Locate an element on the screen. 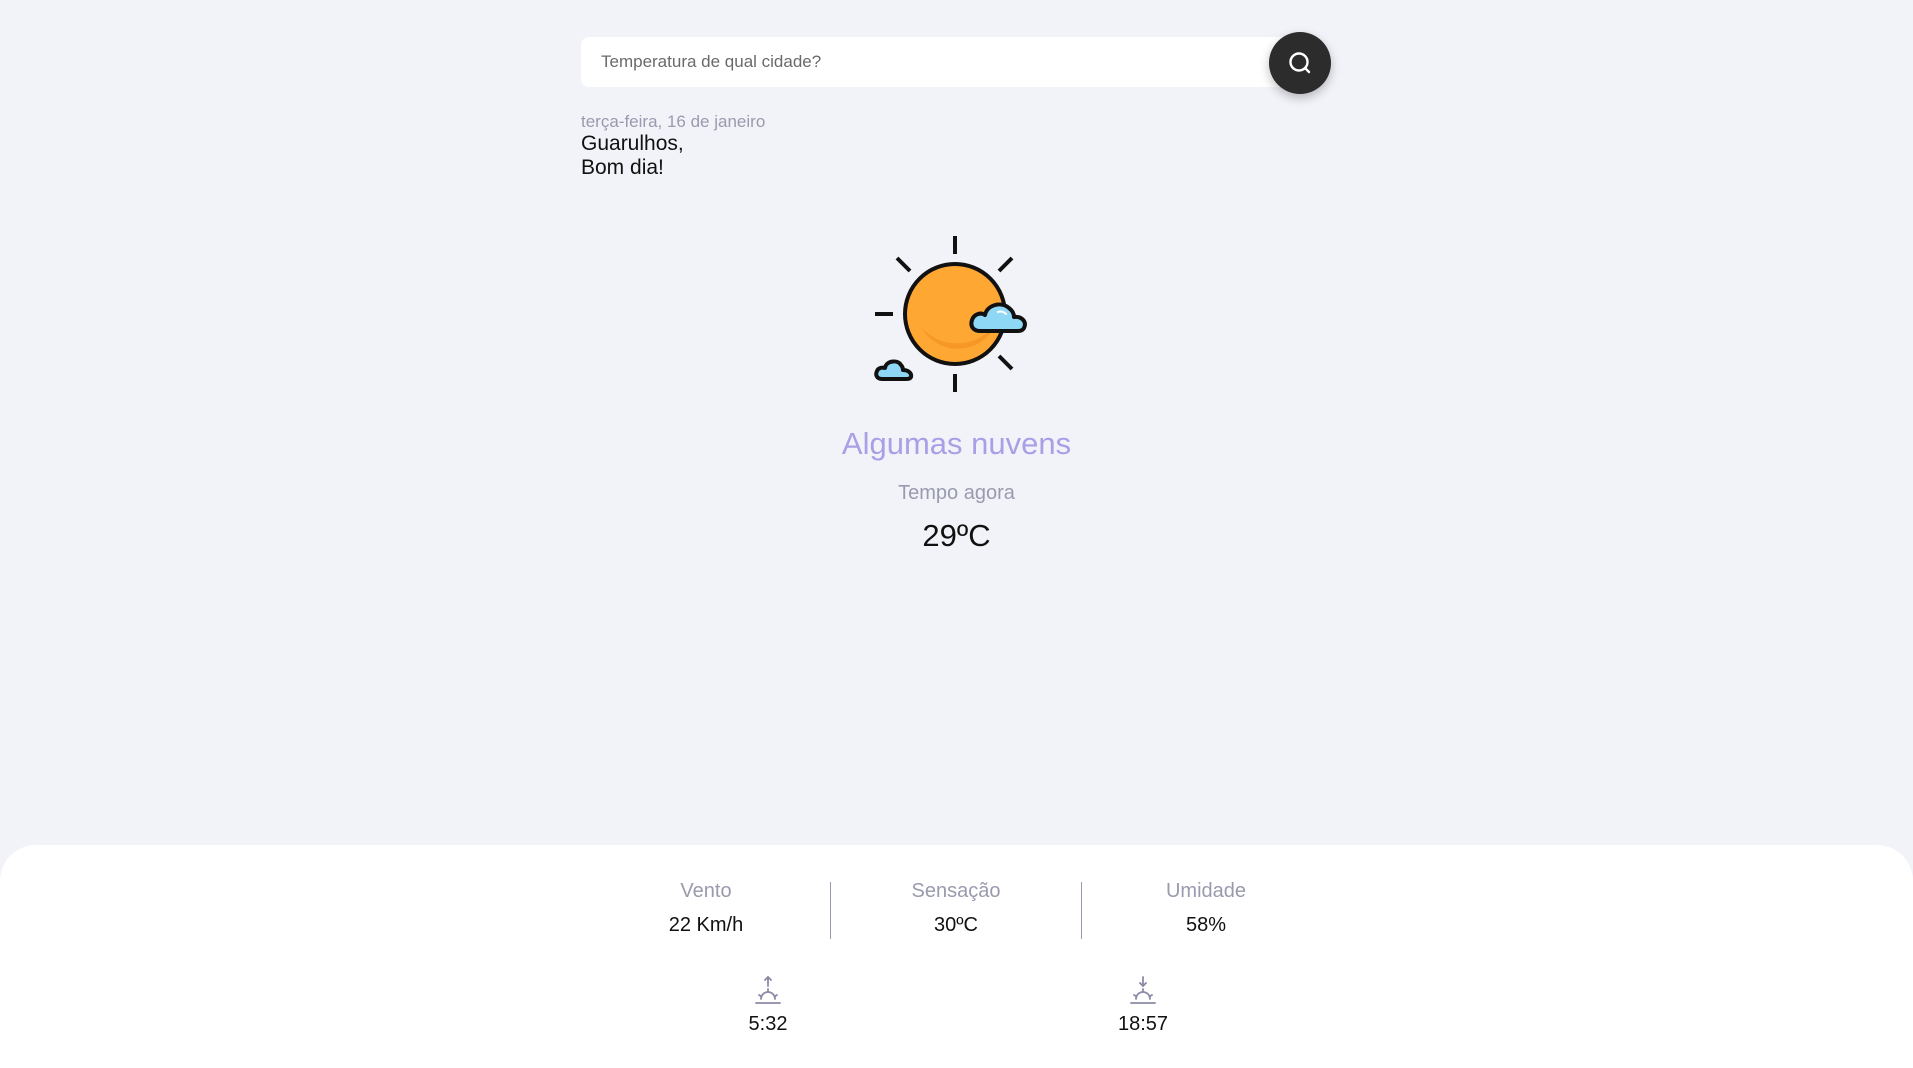 The width and height of the screenshot is (1913, 1068). wind-stat: Vento 22 Km/h is located at coordinates (706, 908).